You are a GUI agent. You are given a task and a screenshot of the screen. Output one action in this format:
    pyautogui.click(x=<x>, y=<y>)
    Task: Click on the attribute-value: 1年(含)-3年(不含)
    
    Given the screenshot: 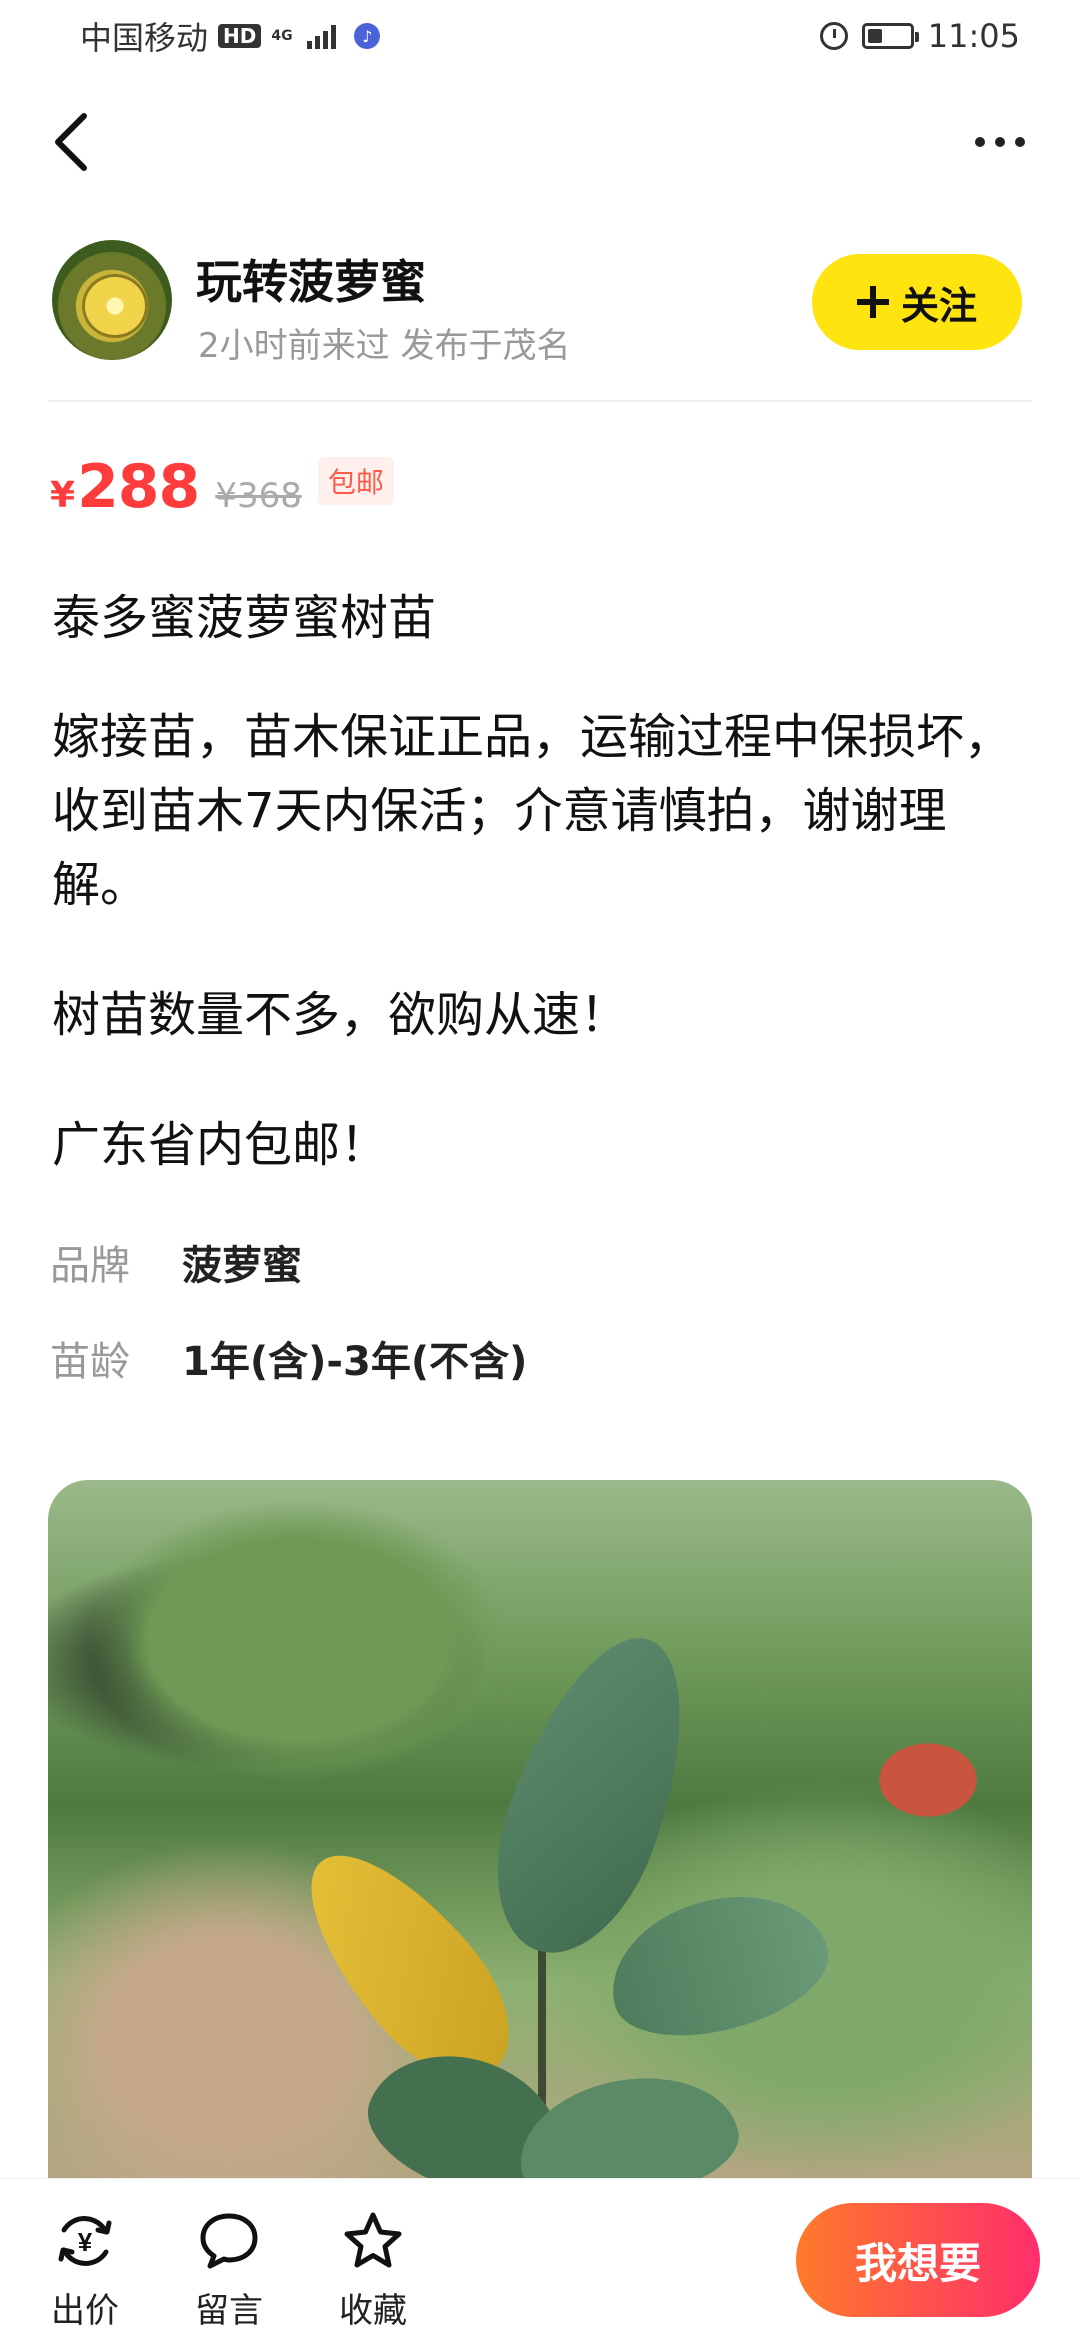 What is the action you would take?
    pyautogui.click(x=355, y=1362)
    